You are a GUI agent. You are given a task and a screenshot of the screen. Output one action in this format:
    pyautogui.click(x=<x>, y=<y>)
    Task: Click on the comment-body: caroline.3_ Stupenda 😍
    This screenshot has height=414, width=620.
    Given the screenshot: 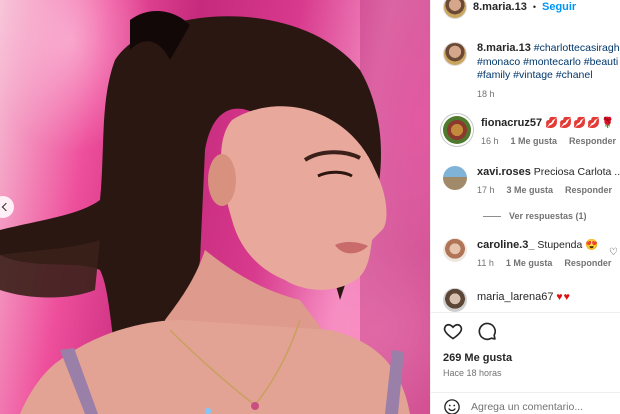 What is the action you would take?
    pyautogui.click(x=548, y=244)
    